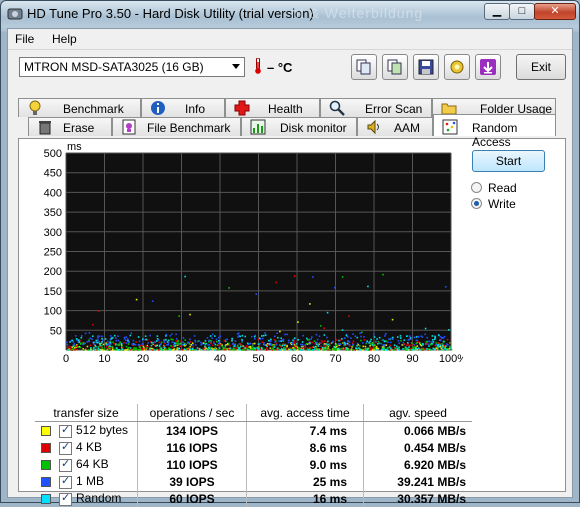 This screenshot has height=507, width=580. What do you see at coordinates (497, 11) in the screenshot?
I see `minimize-button: ▁` at bounding box center [497, 11].